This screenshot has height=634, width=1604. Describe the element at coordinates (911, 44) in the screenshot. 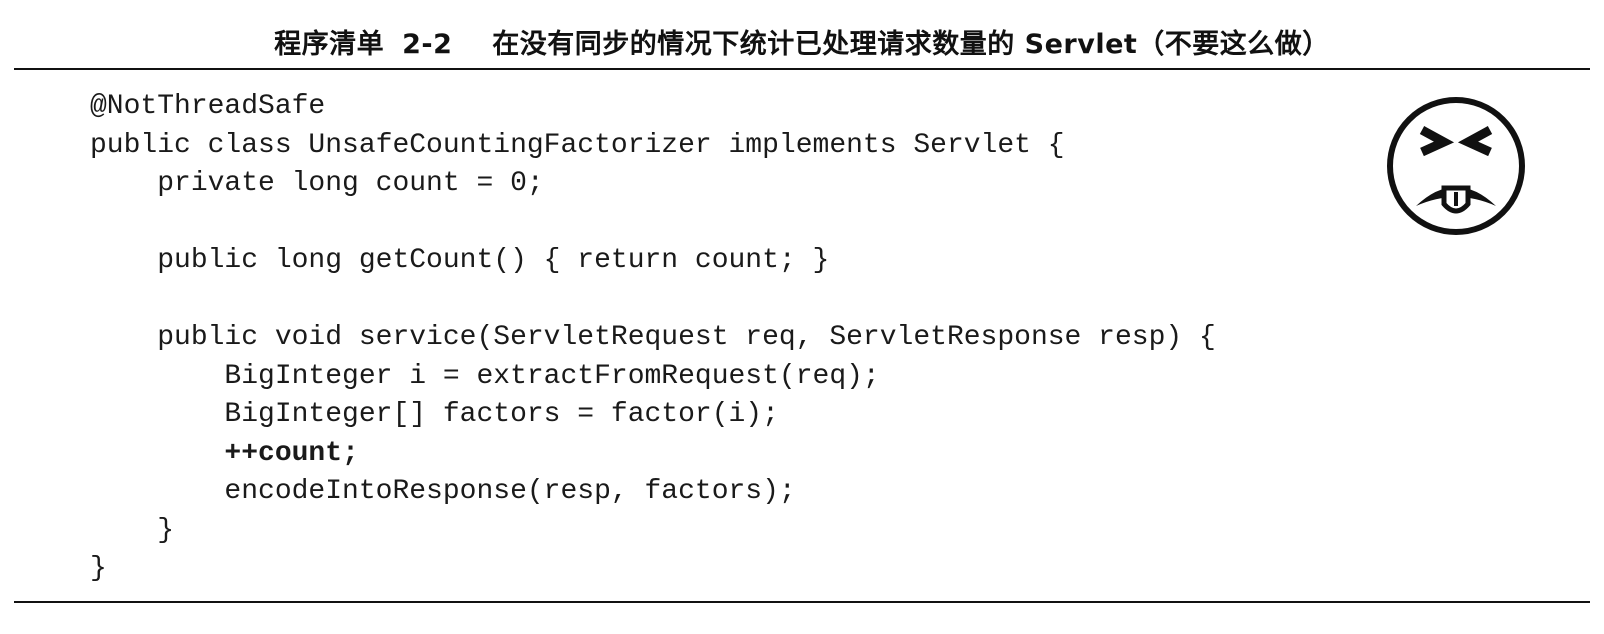

I see `listing-title: 在没有同步的情况下统计已处理请求数量的 Servlet（不要这么做）` at that location.